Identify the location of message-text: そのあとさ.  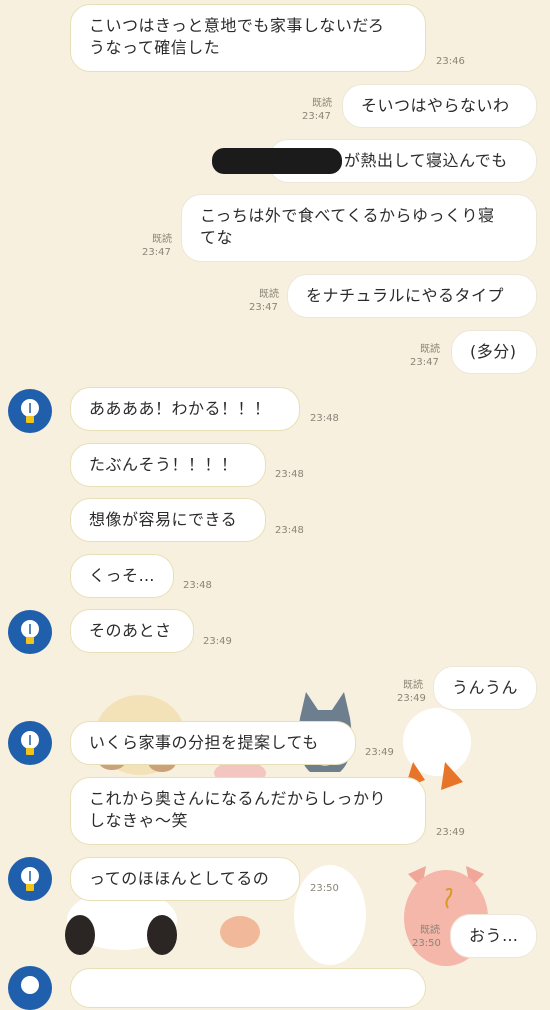
(130, 630).